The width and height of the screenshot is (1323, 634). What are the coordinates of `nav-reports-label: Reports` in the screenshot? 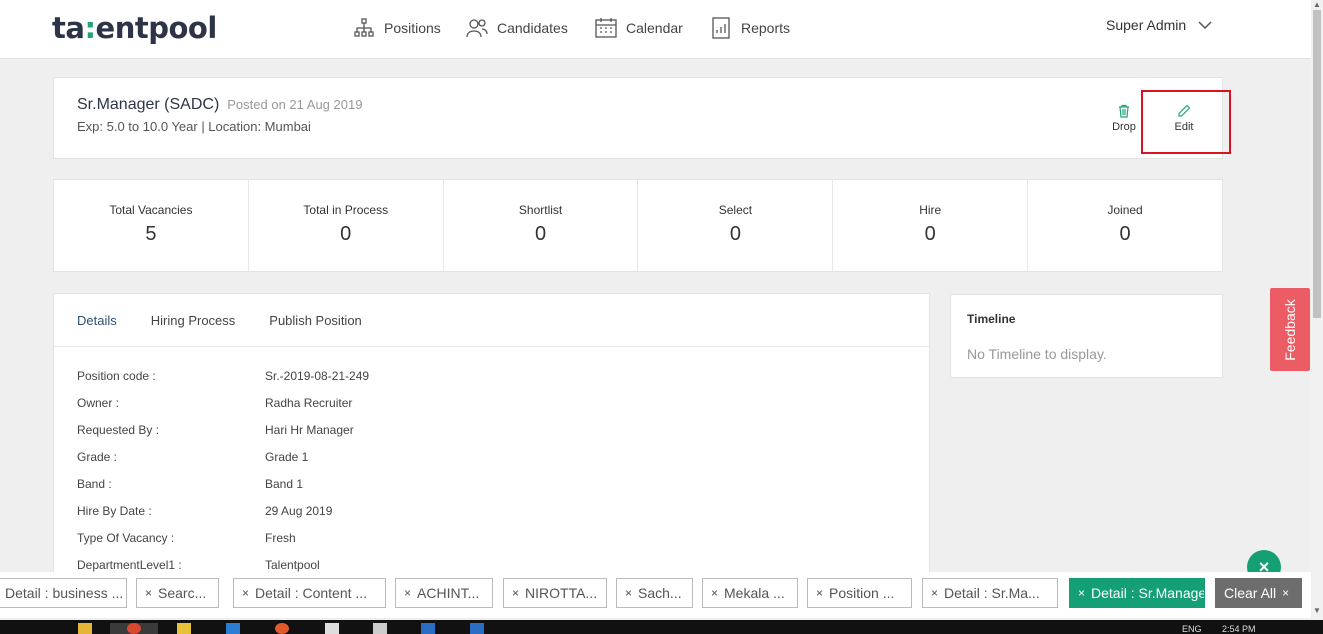 It's located at (766, 28).